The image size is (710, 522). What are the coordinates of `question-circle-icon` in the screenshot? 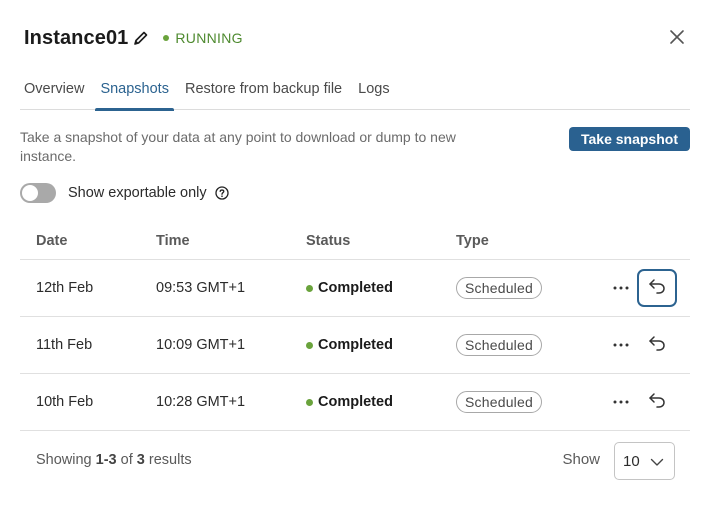 It's located at (222, 193).